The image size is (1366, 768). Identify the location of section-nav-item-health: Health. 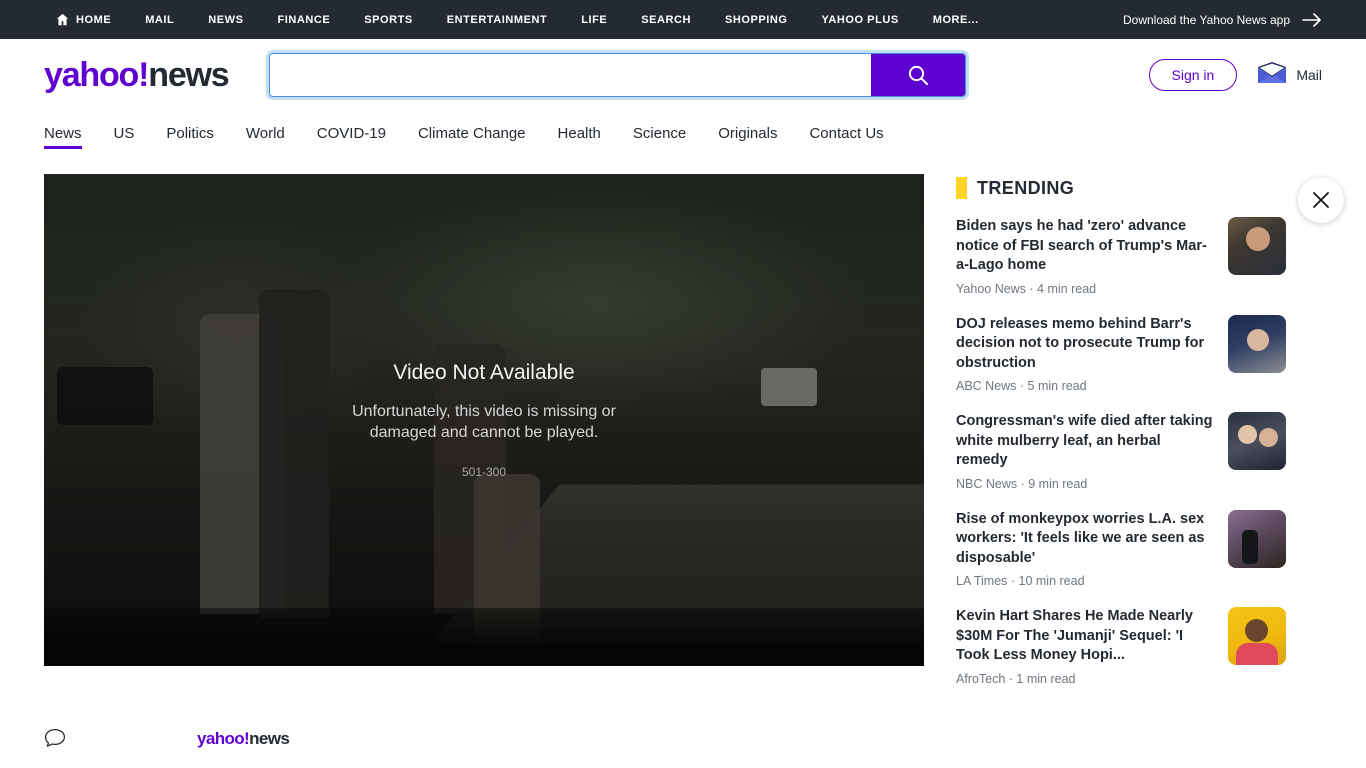
(579, 133).